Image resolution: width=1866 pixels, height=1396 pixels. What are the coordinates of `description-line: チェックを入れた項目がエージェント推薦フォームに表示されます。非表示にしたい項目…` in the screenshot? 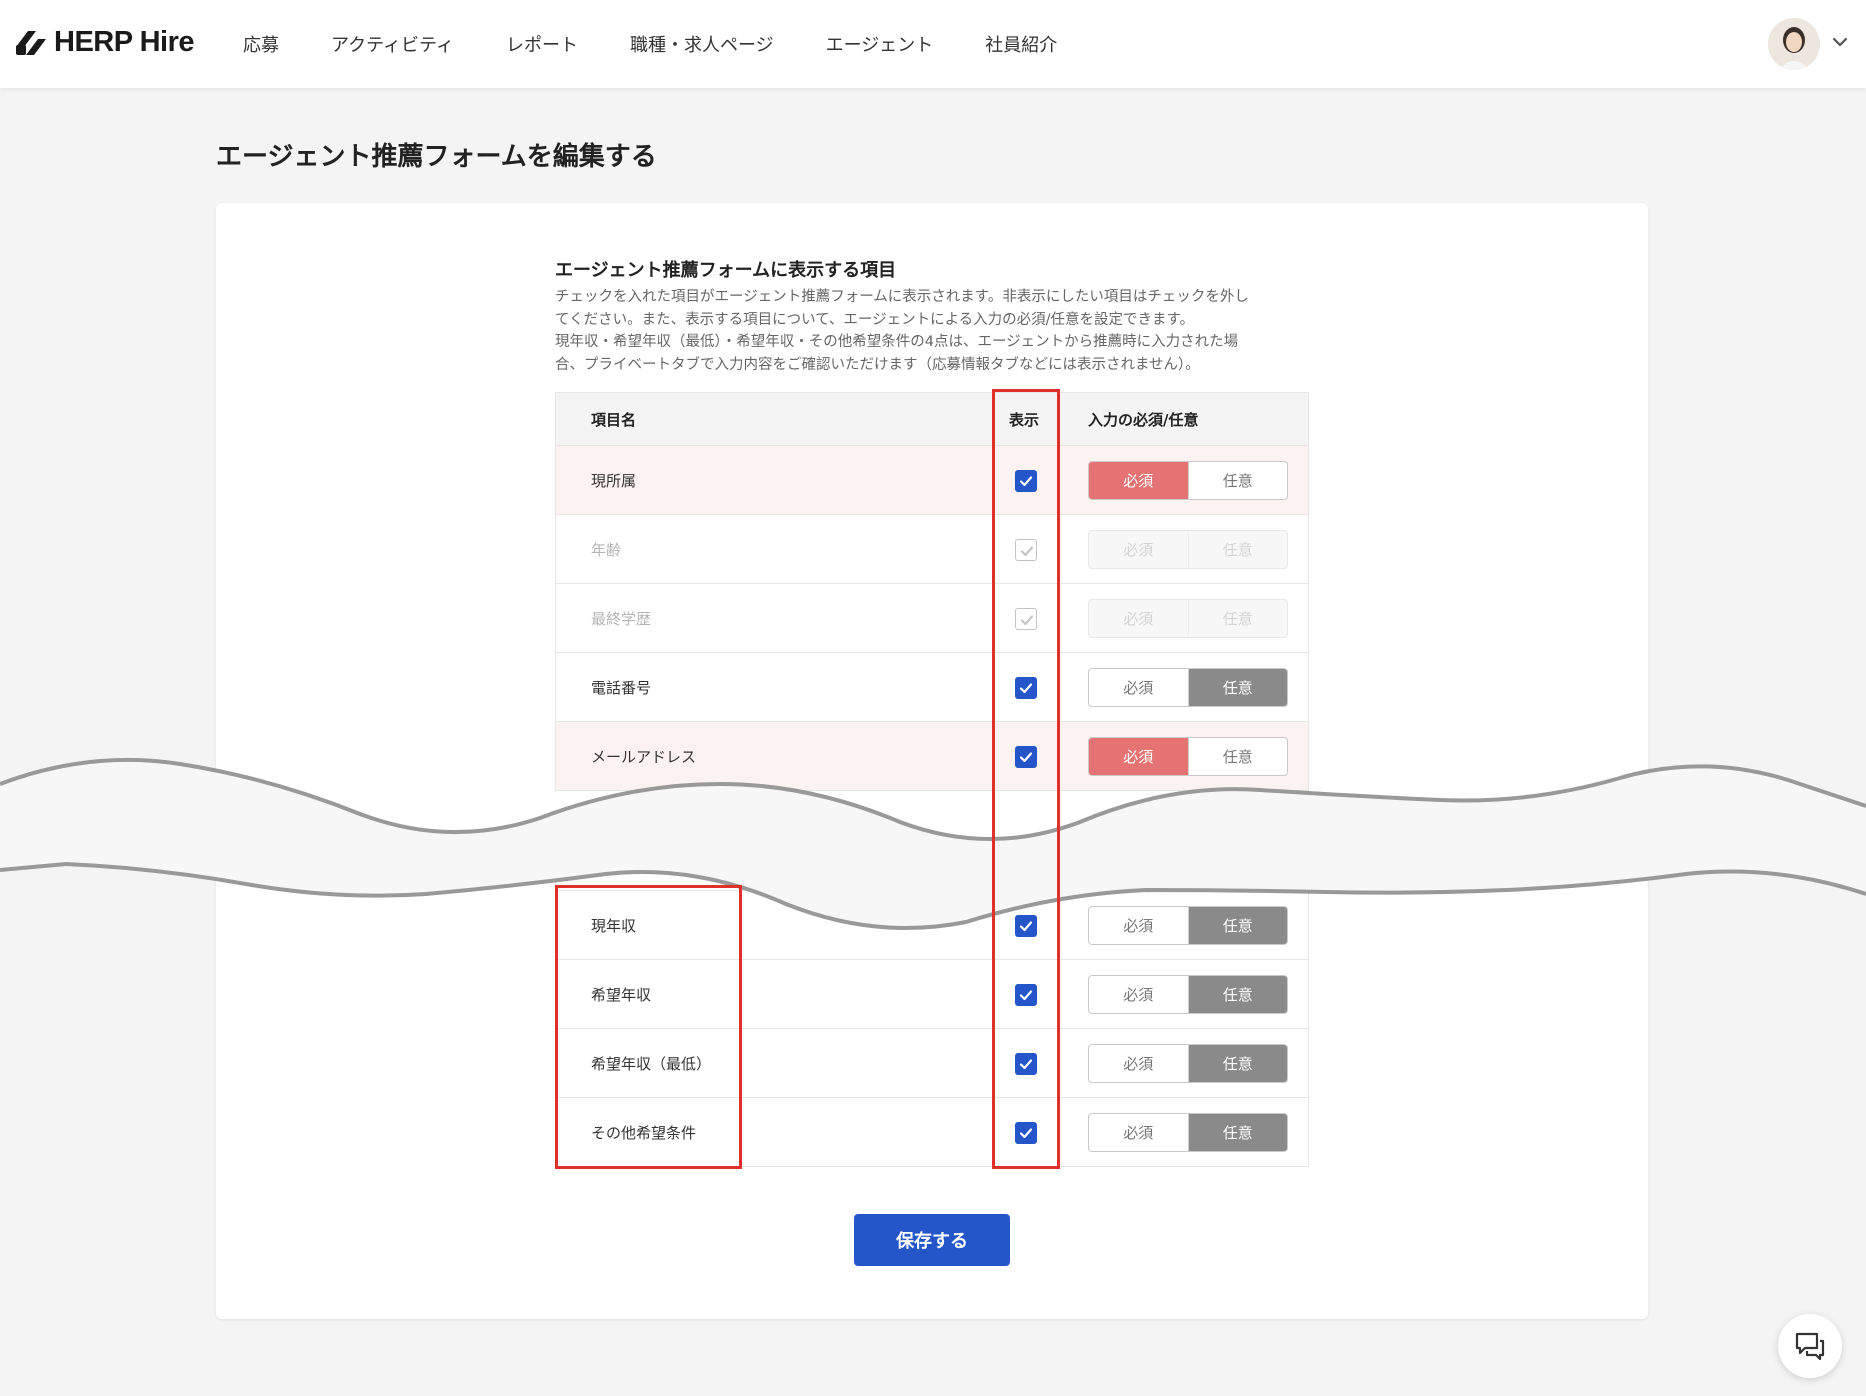 It's located at (902, 297).